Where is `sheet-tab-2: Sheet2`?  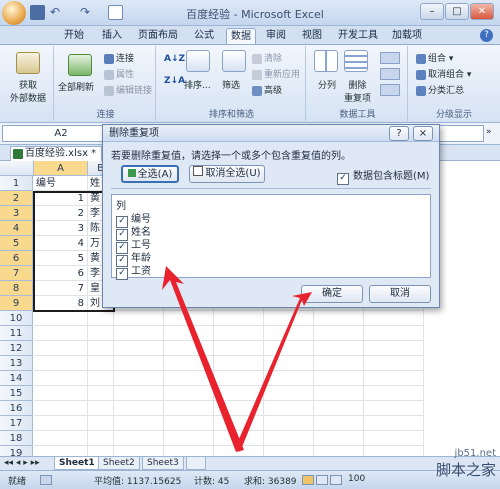
sheet-tab-2: Sheet2 is located at coordinates (119, 463).